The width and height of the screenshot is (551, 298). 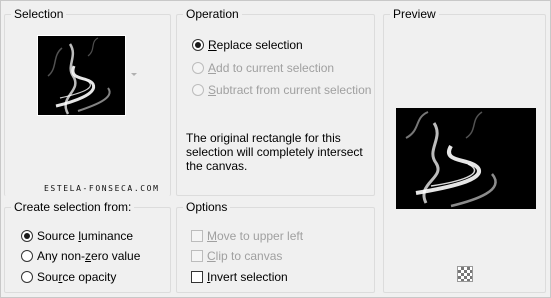 I want to click on invert-selection-checkbox: Invert selection, so click(x=239, y=277).